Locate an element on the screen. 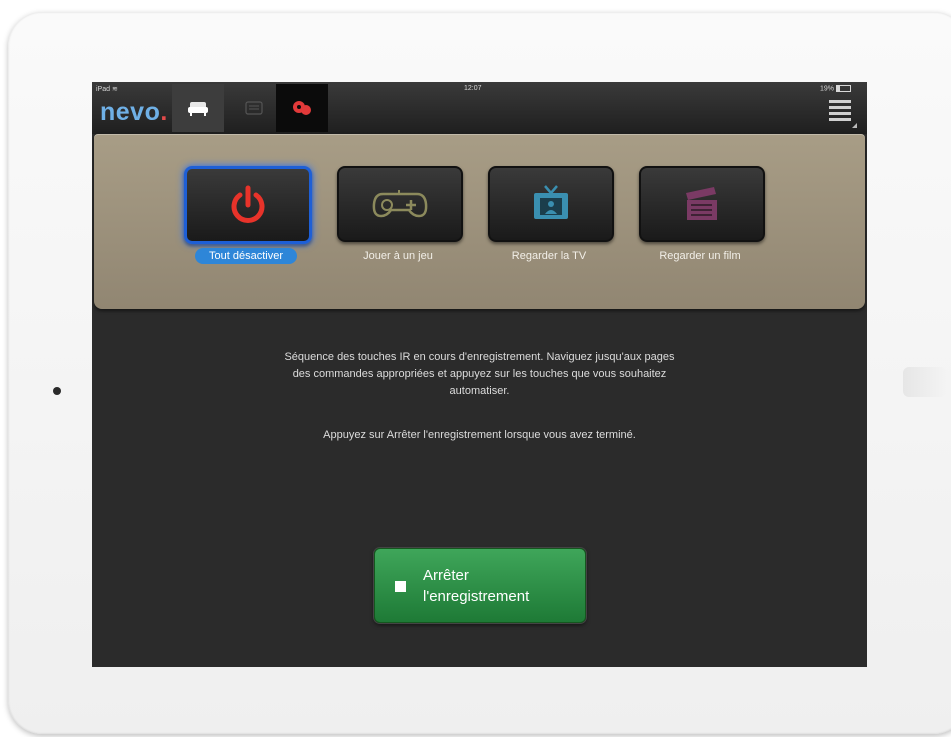  battery-status: 19% is located at coordinates (835, 88).